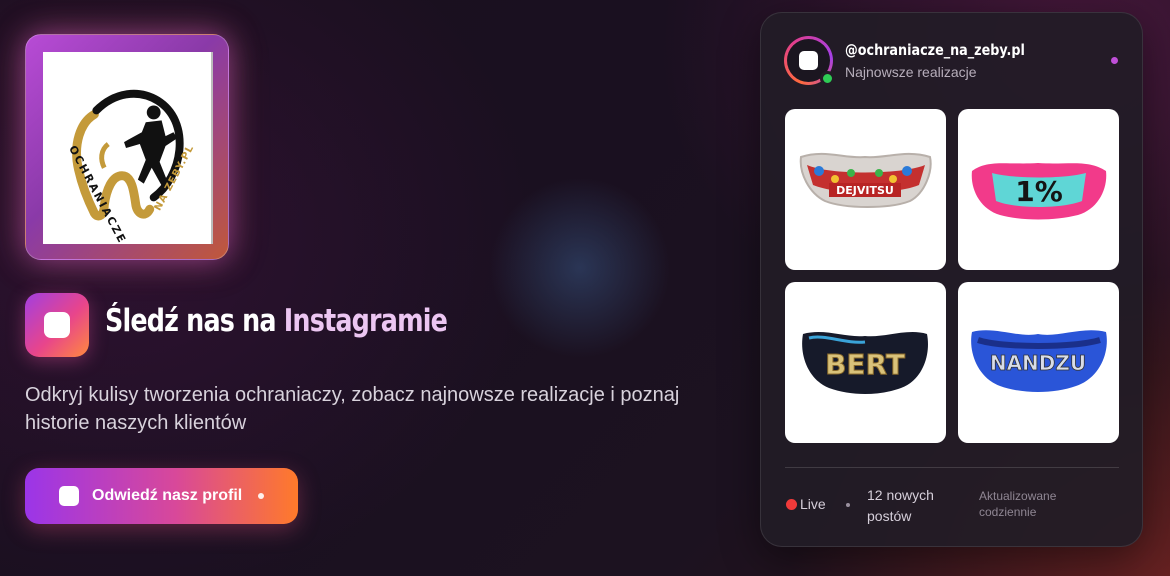  I want to click on post-thumbnail-3: BERT, so click(865, 362).